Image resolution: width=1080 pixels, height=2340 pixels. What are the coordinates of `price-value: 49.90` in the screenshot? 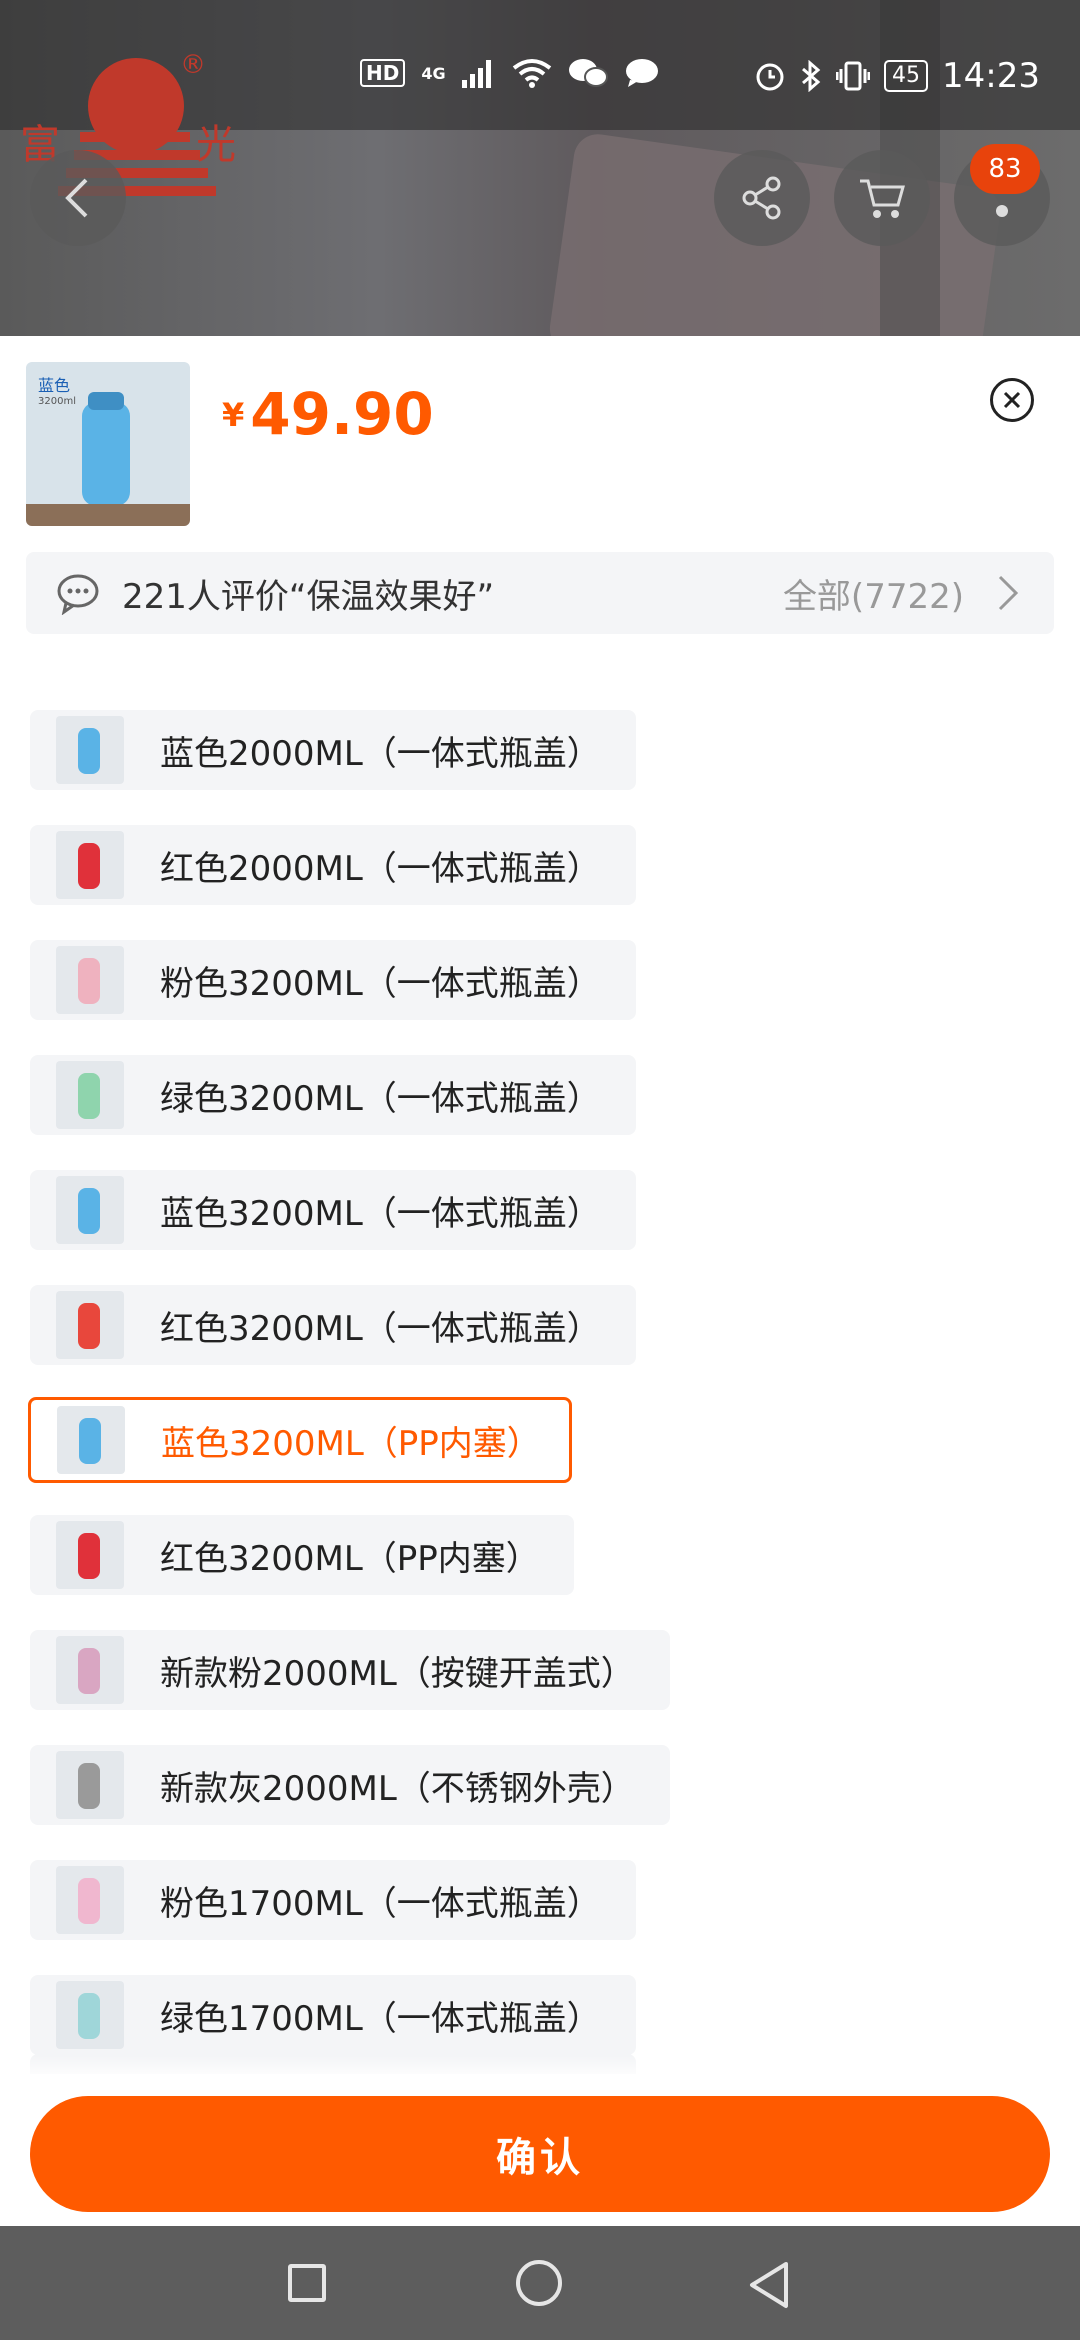 It's located at (342, 414).